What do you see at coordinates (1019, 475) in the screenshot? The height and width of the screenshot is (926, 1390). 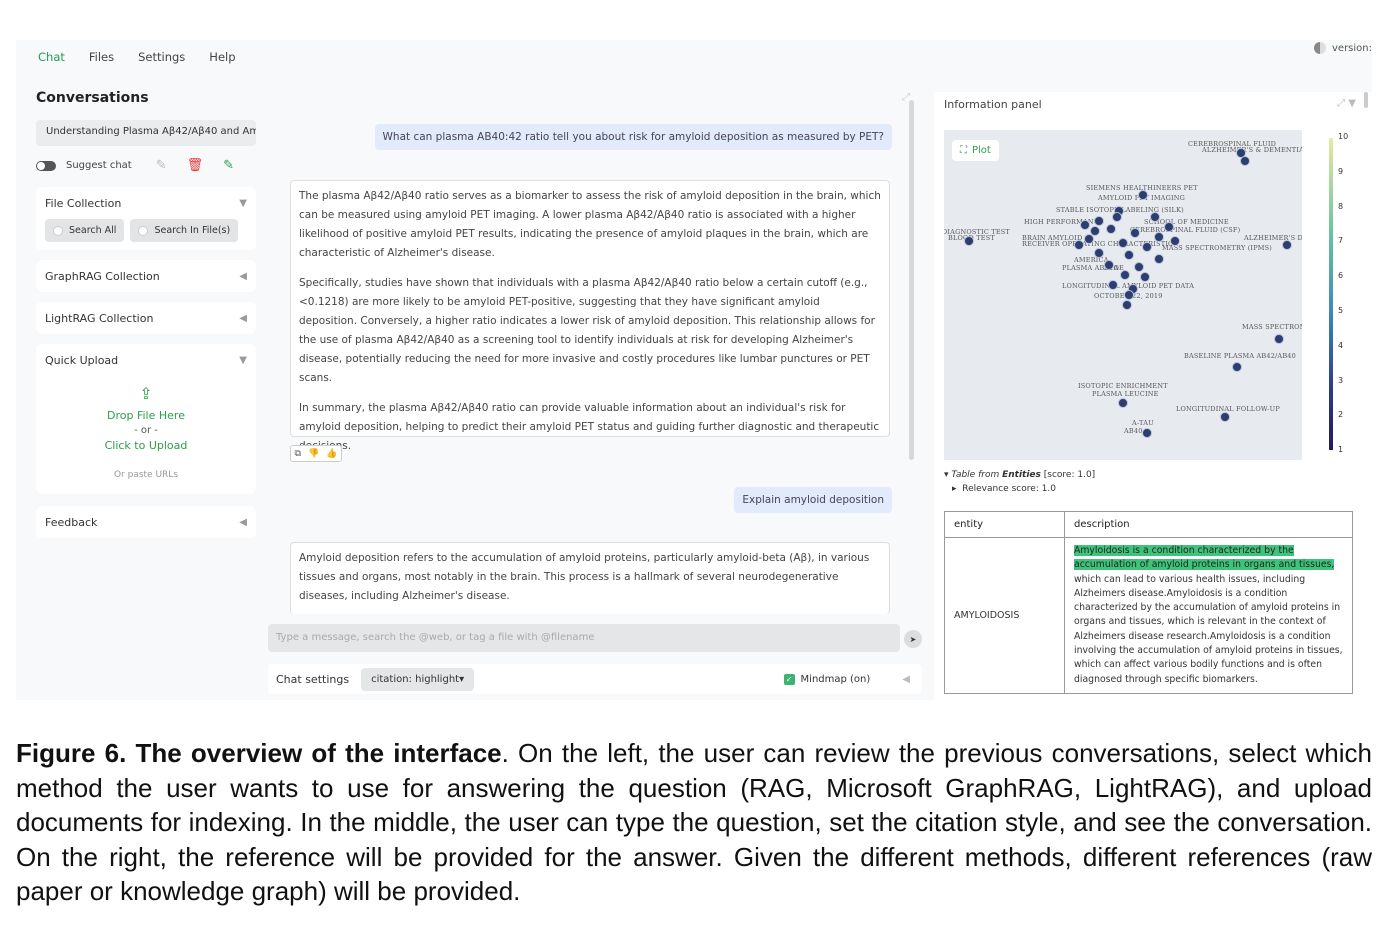 I see `table-caption-line: ▾ Table from Entities [score: 1.0]` at bounding box center [1019, 475].